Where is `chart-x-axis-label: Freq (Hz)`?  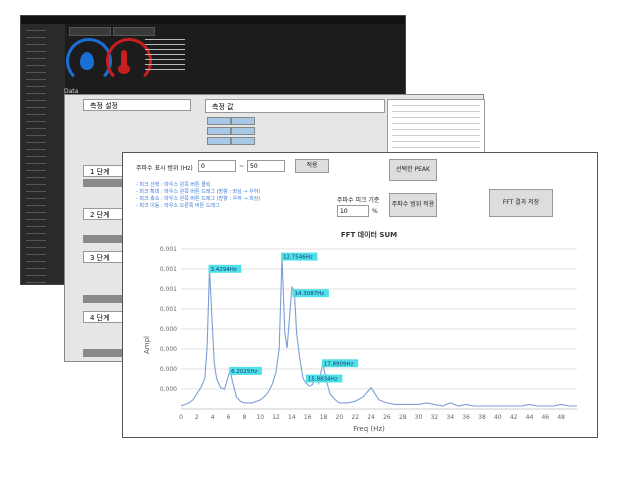 chart-x-axis-label: Freq (Hz) is located at coordinates (369, 429).